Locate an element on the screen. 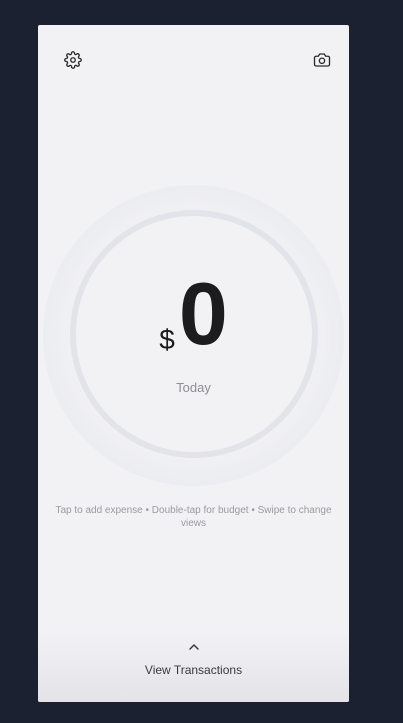 The width and height of the screenshot is (403, 723). chevron-up-icon is located at coordinates (194, 647).